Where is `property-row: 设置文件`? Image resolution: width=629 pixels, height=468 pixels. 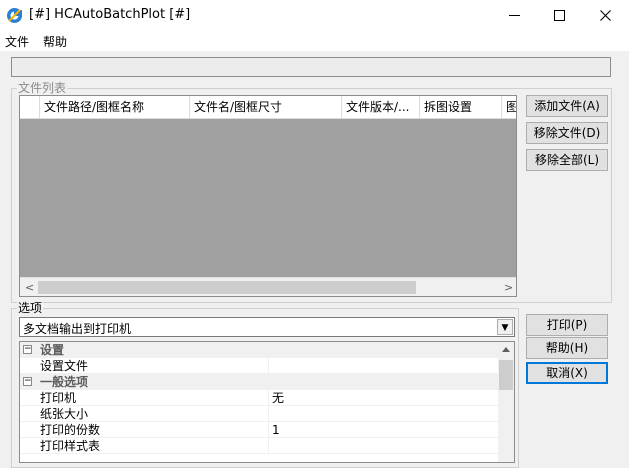
property-row: 设置文件 is located at coordinates (259, 366).